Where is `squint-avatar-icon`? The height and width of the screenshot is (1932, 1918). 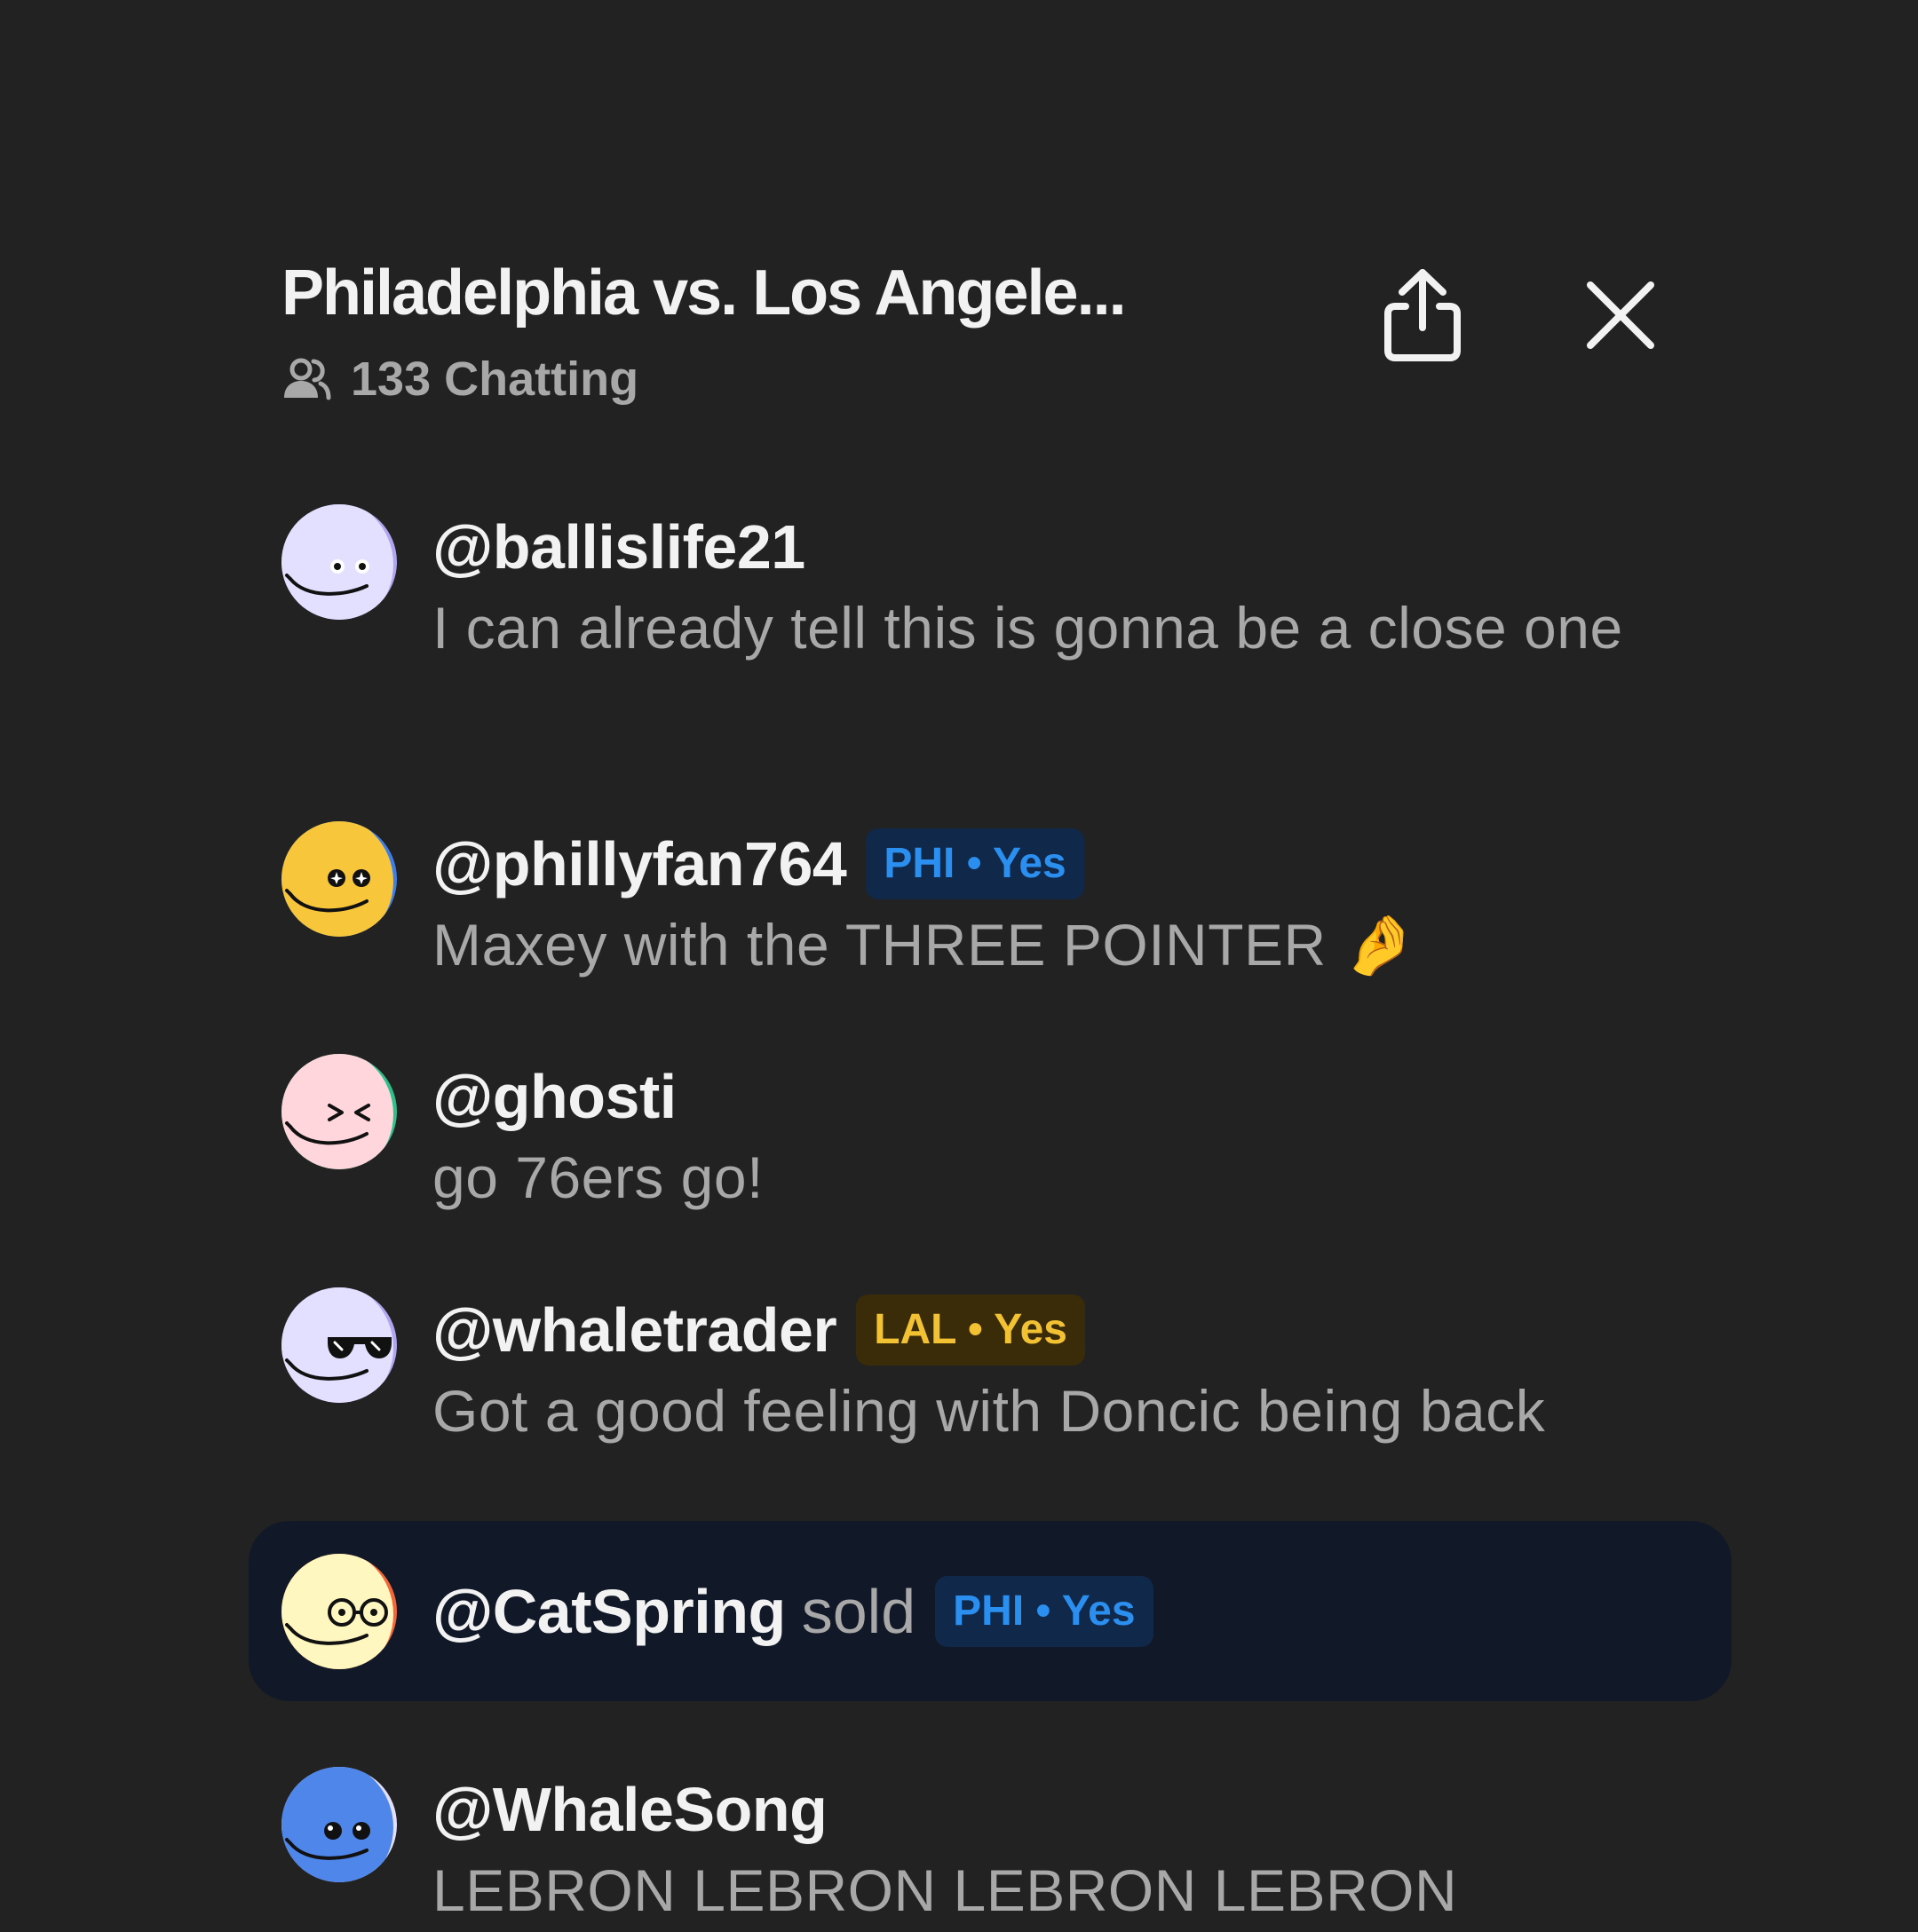
squint-avatar-icon is located at coordinates (339, 1111).